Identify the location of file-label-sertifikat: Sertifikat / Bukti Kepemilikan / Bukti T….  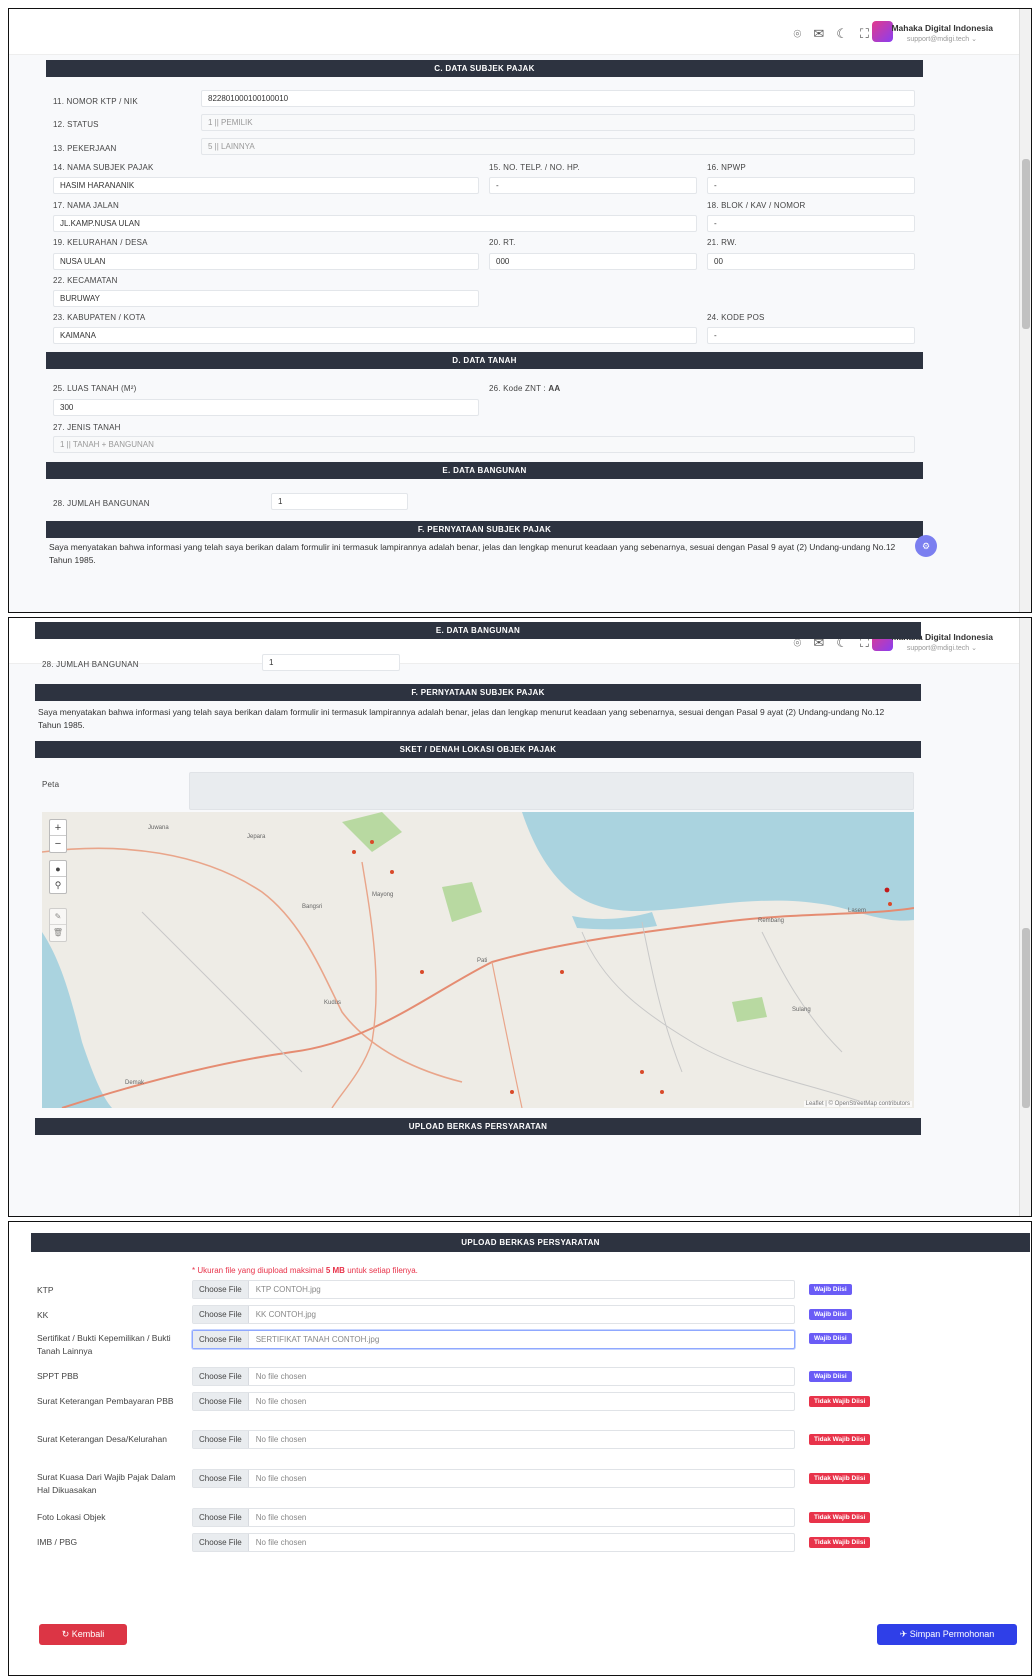
(104, 1344).